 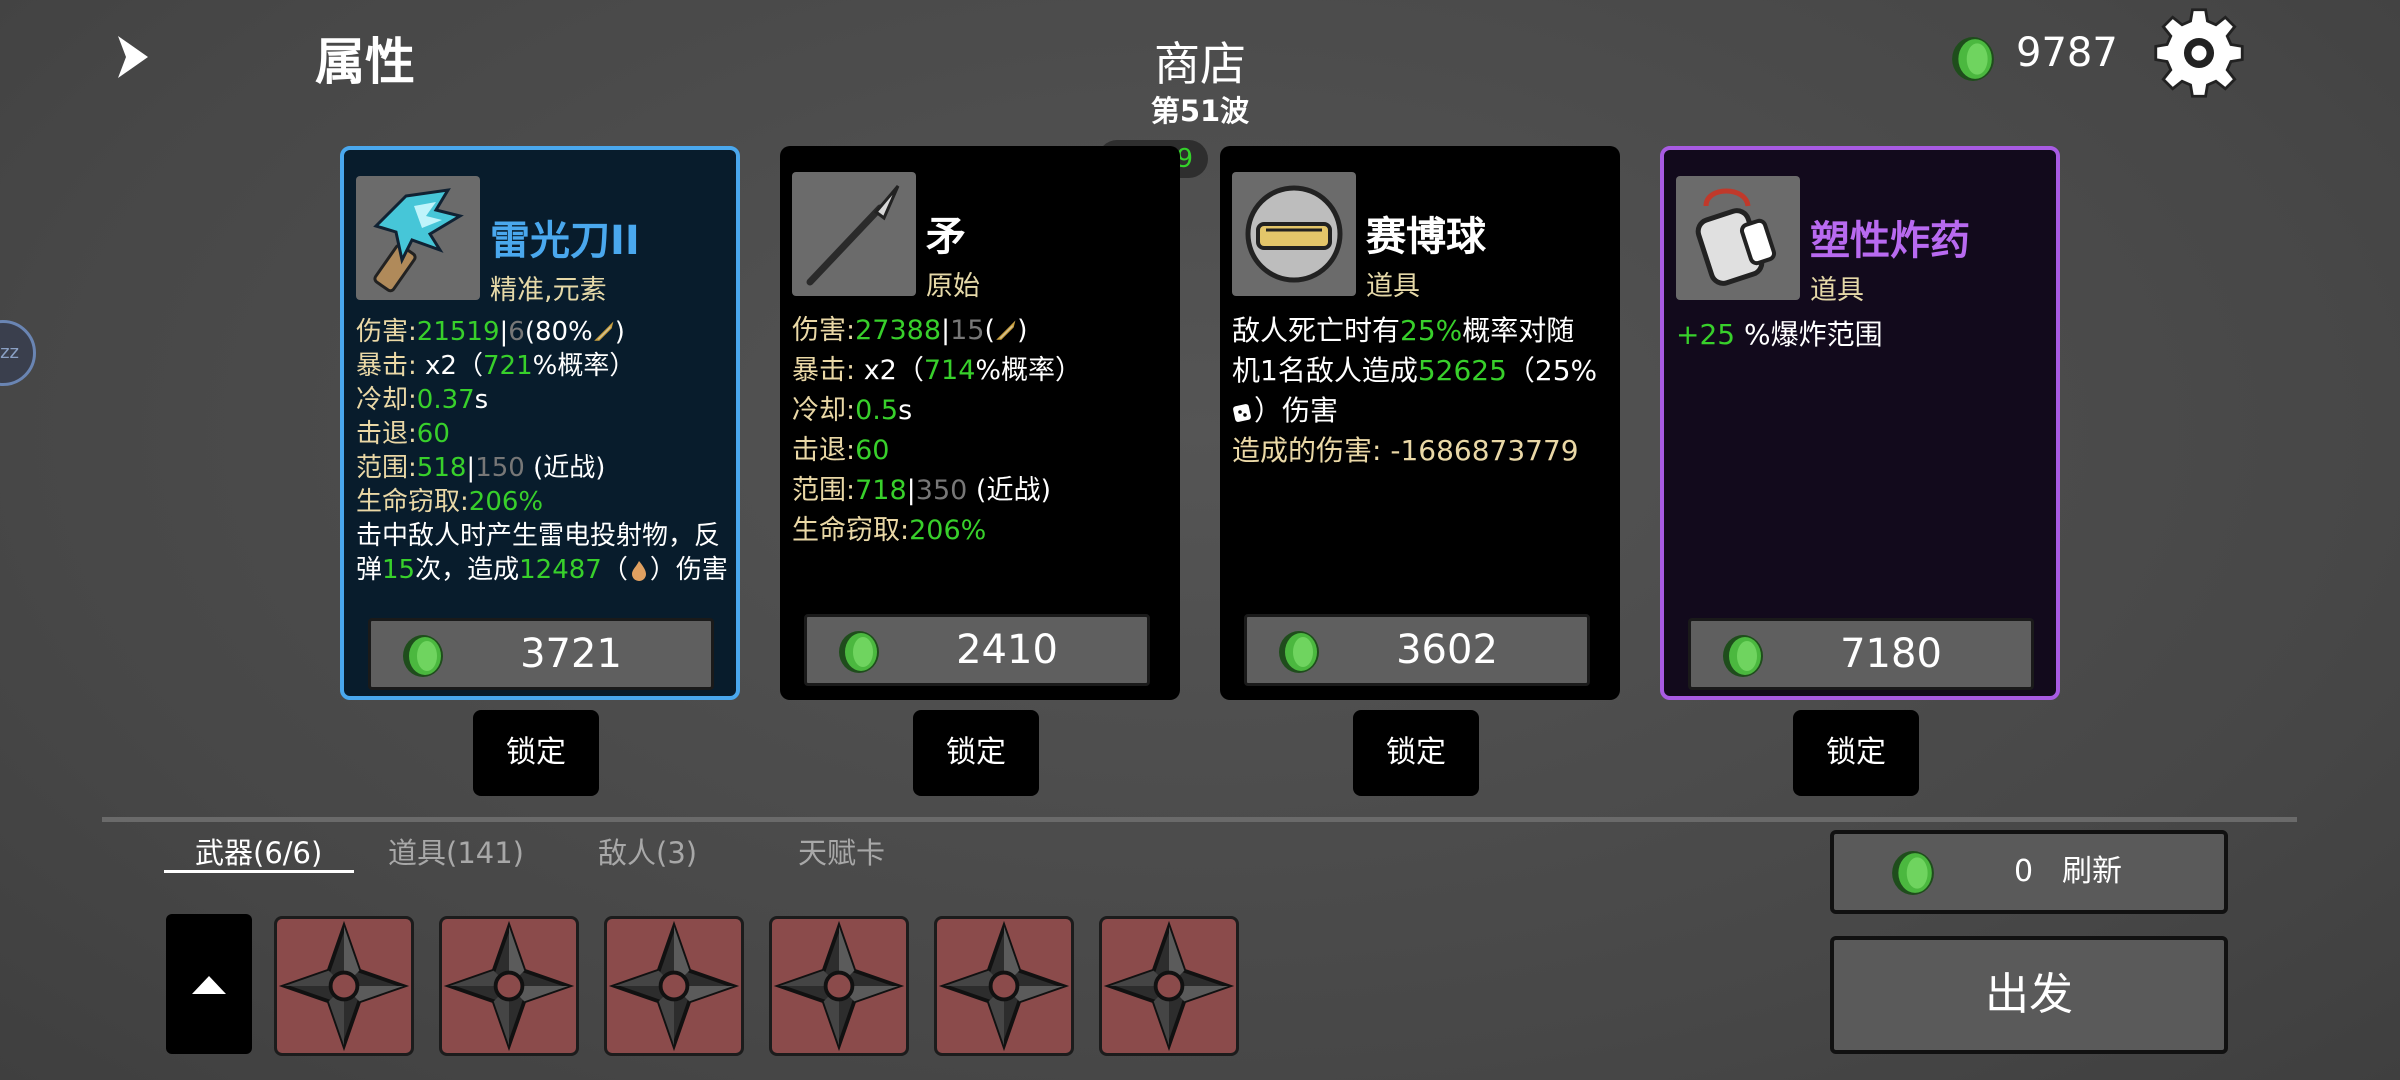 What do you see at coordinates (1294, 234) in the screenshot?
I see `cyber-ball-icon` at bounding box center [1294, 234].